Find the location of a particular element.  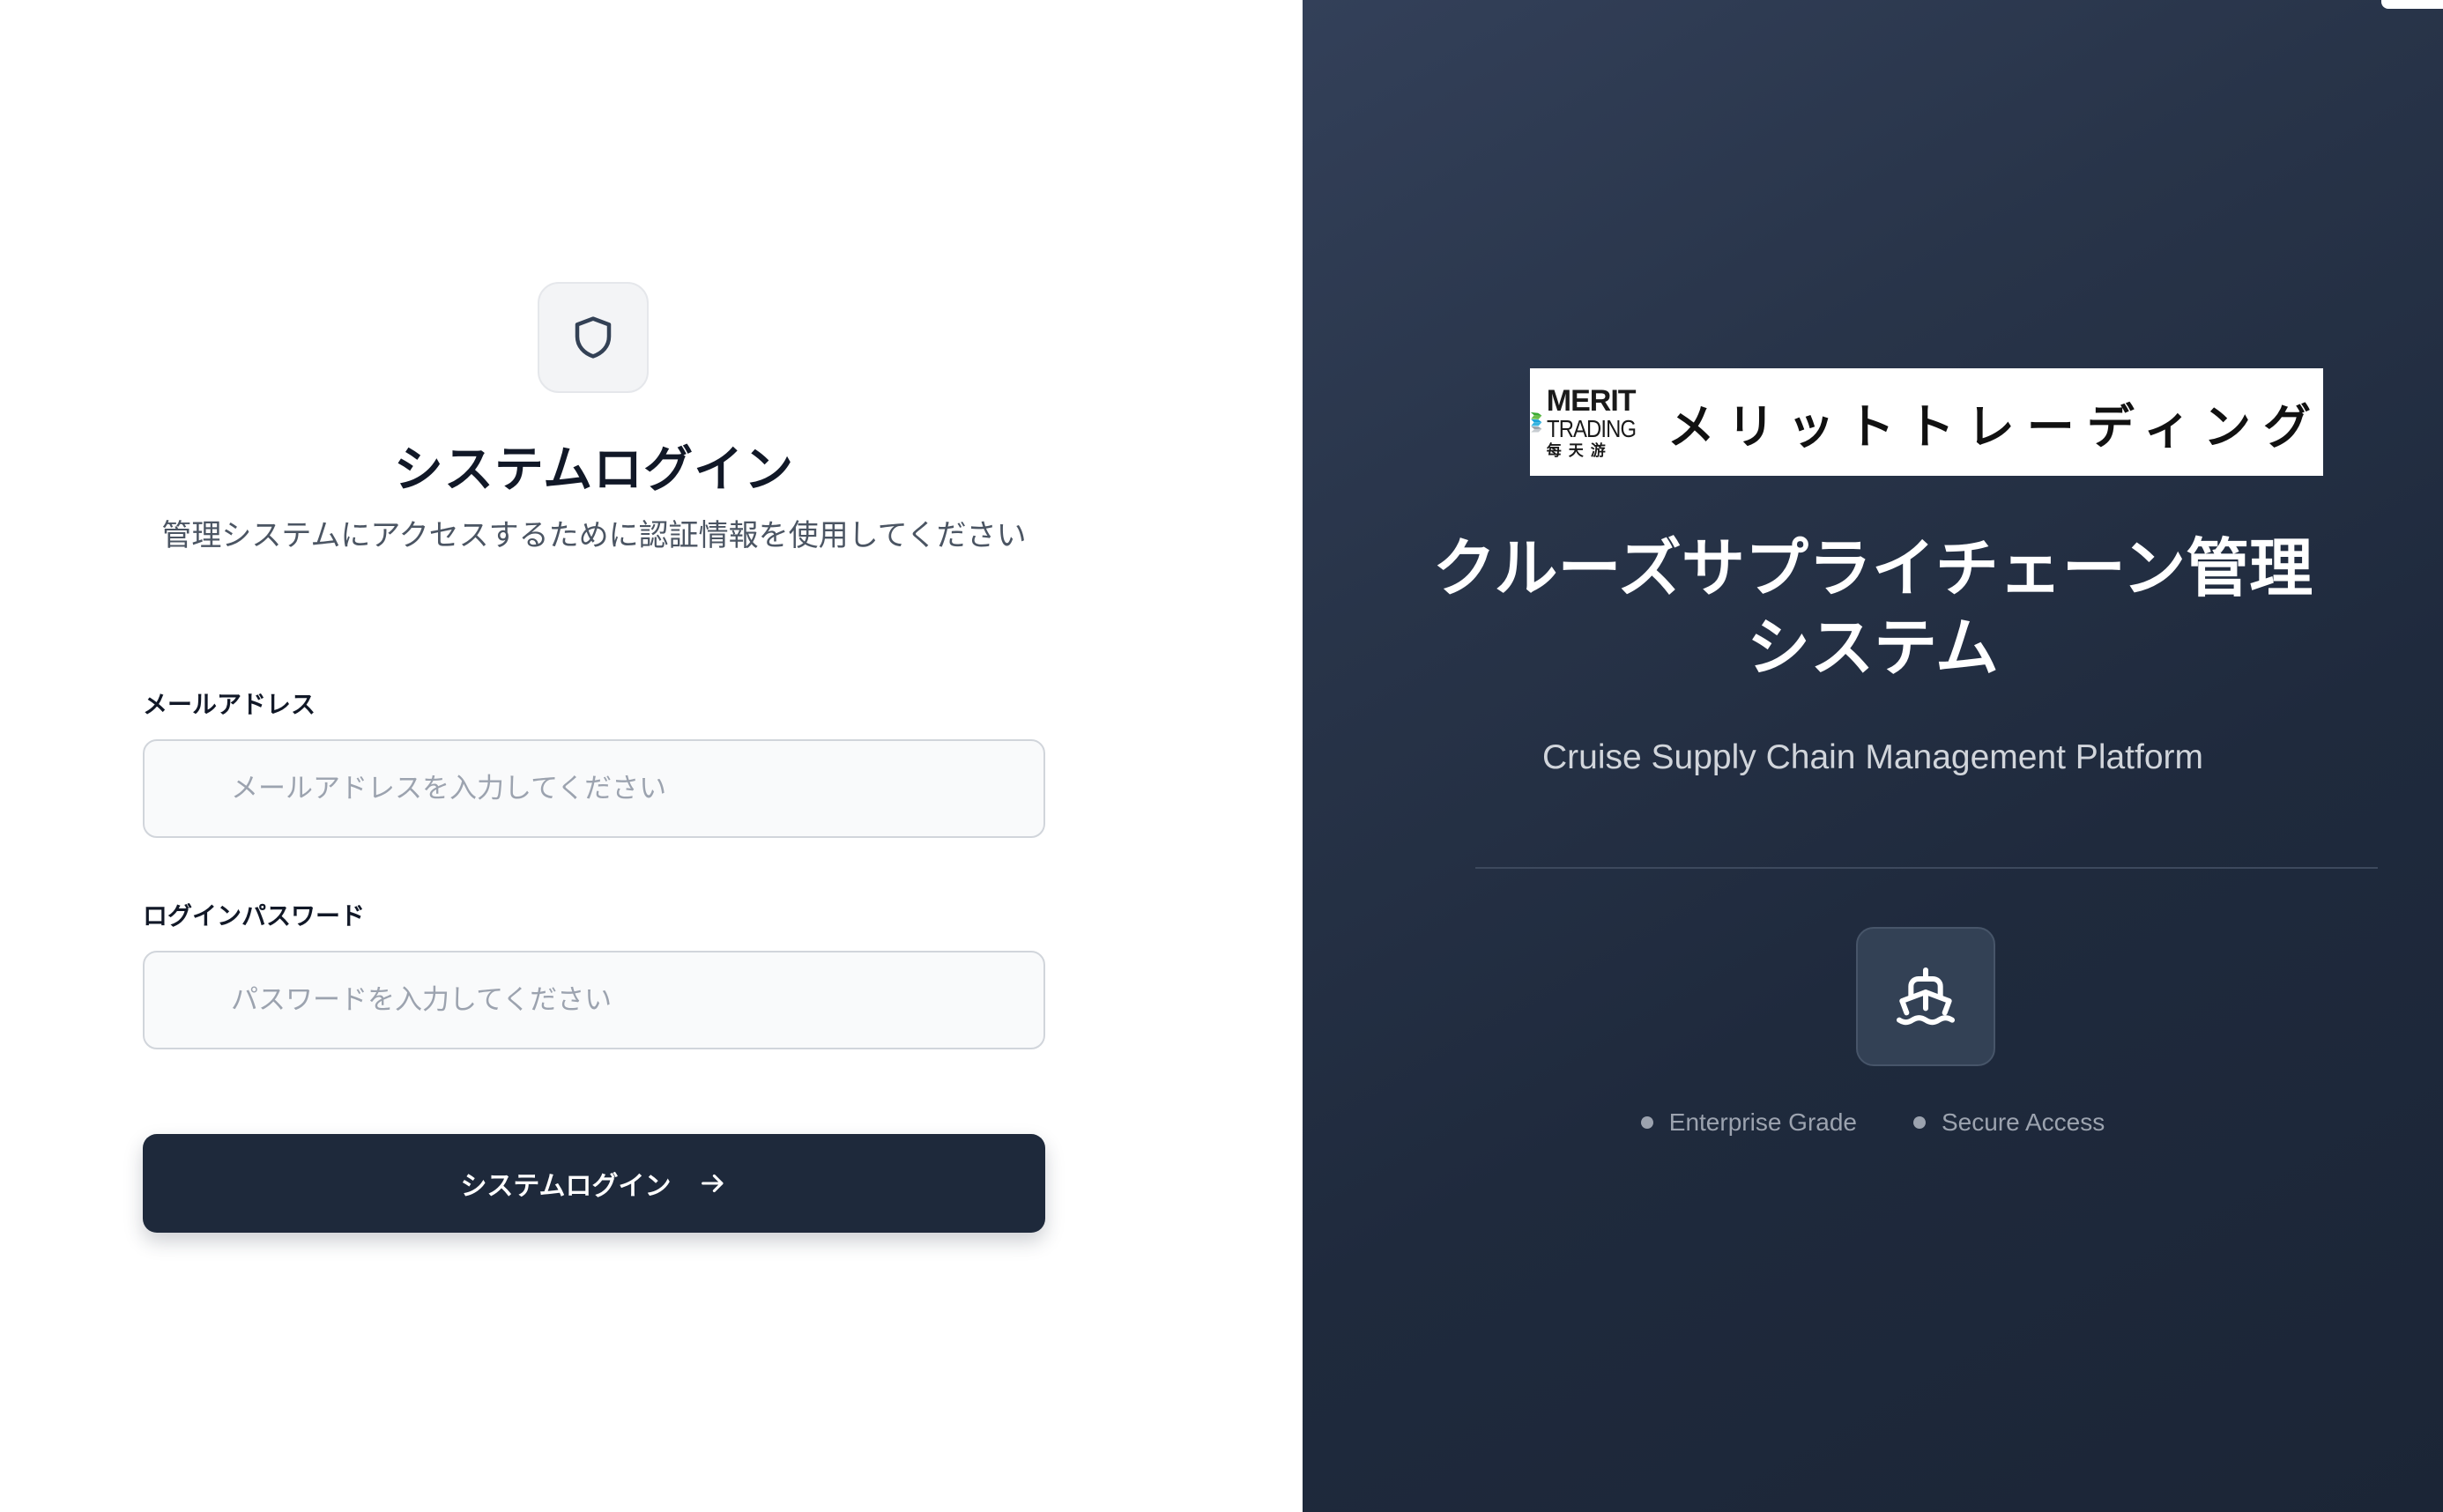

password-input is located at coordinates (594, 1000).